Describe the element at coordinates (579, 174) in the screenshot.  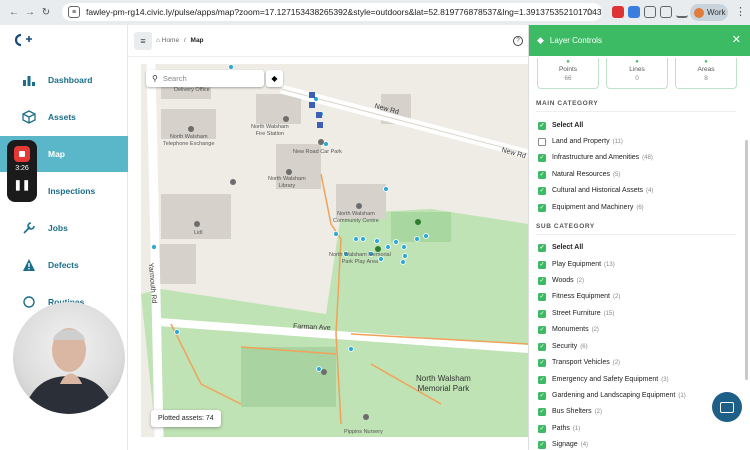
I see `main-category-checkbox: ✓ Natural Resources (5)` at that location.